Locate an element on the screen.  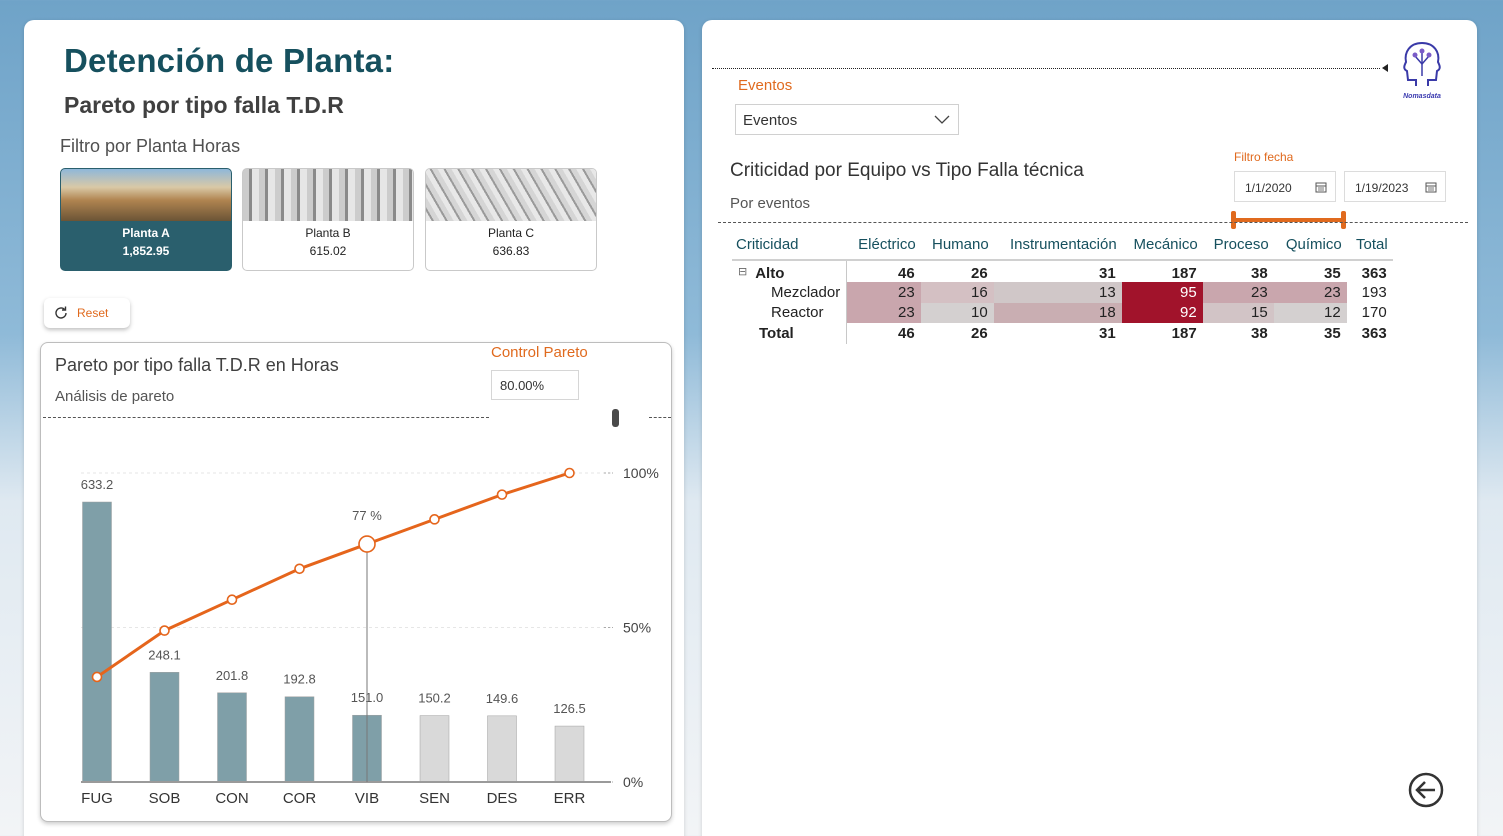
eventos-dropdown: Eventos is located at coordinates (847, 119).